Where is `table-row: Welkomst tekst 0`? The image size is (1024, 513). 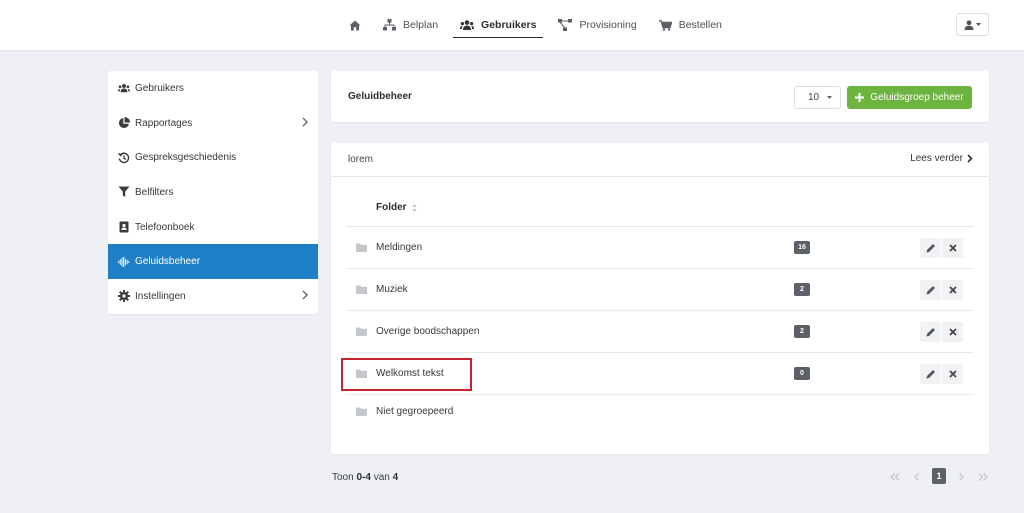
table-row: Welkomst tekst 0 is located at coordinates (657, 374).